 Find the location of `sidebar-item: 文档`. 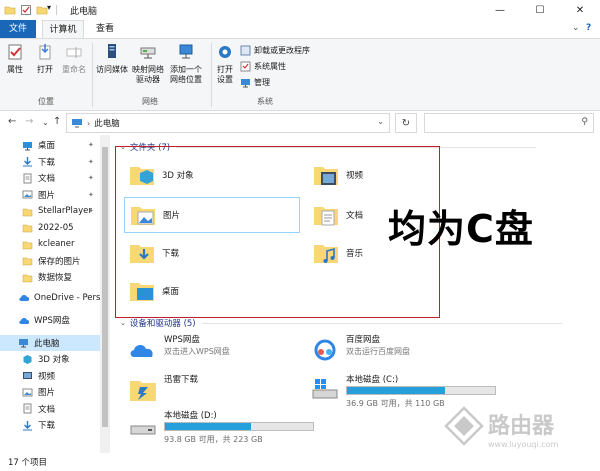

sidebar-item: 文档 is located at coordinates (50, 409).